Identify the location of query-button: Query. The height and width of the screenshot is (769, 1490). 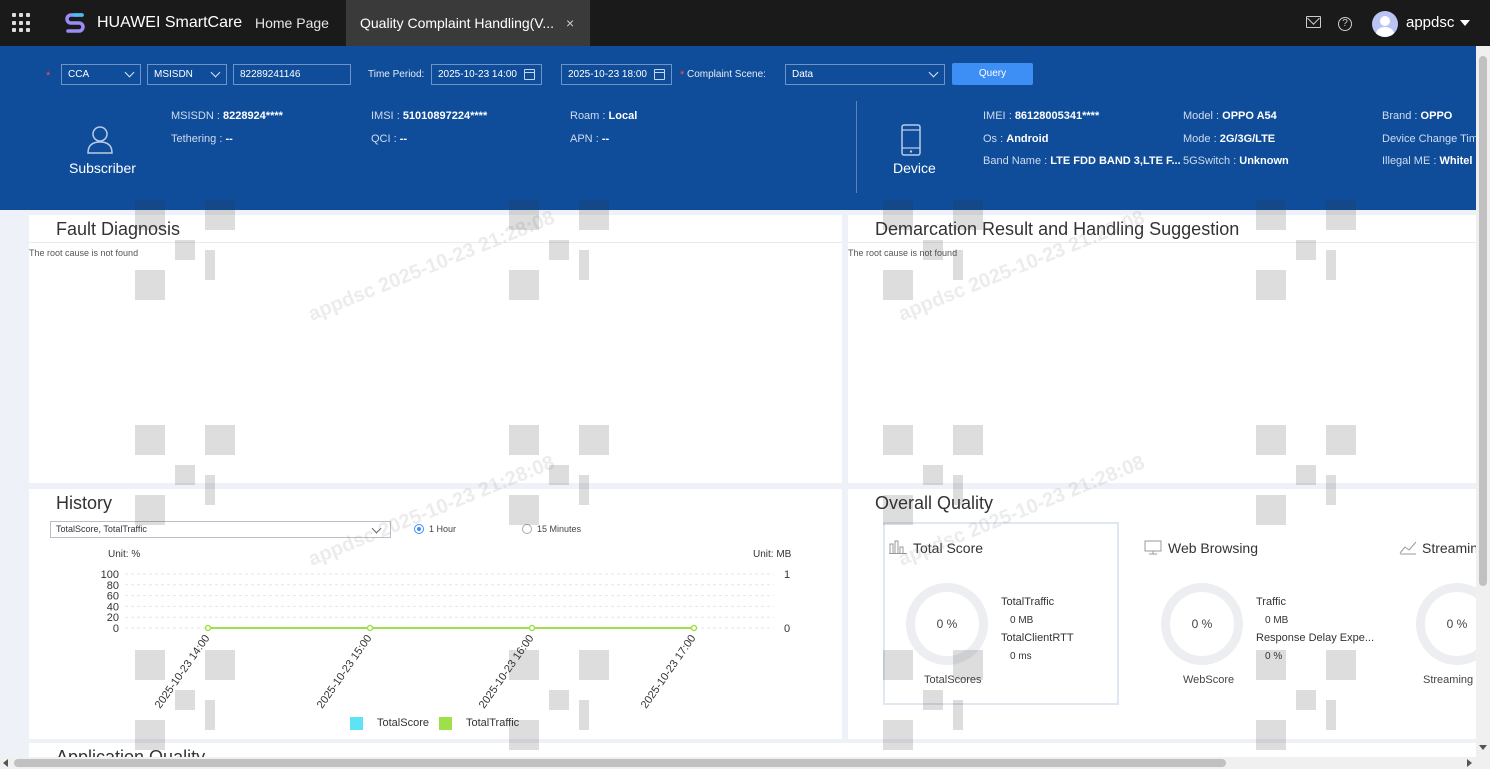
(992, 74).